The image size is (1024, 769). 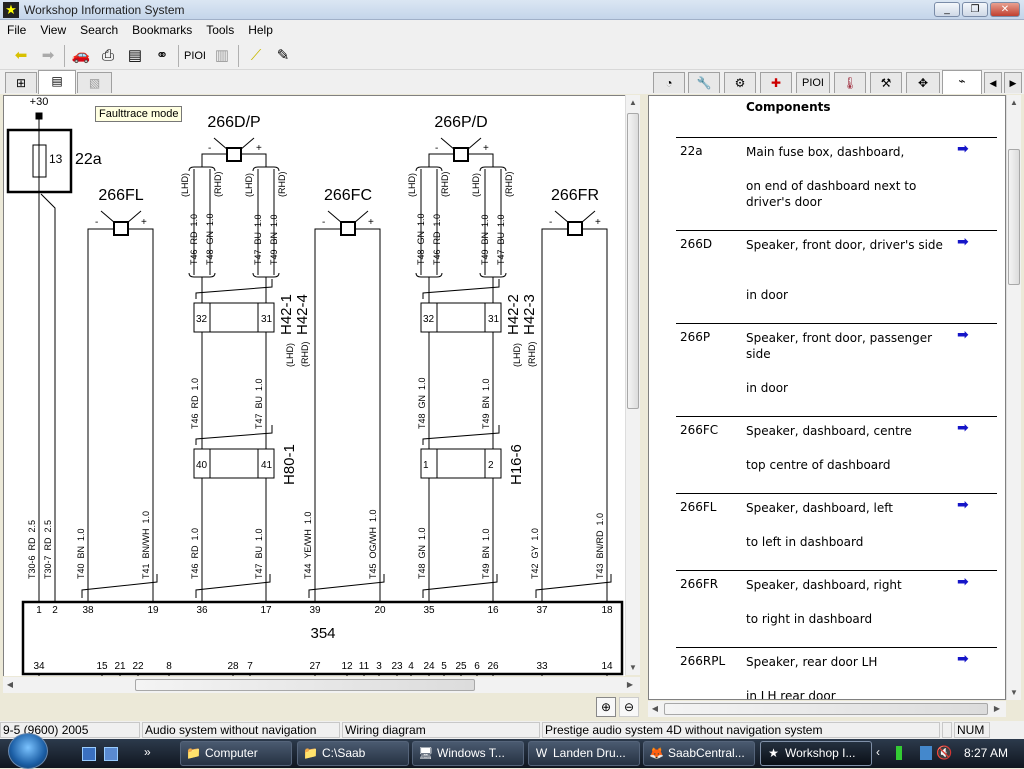 I want to click on note-icon: ✎, so click(x=283, y=56).